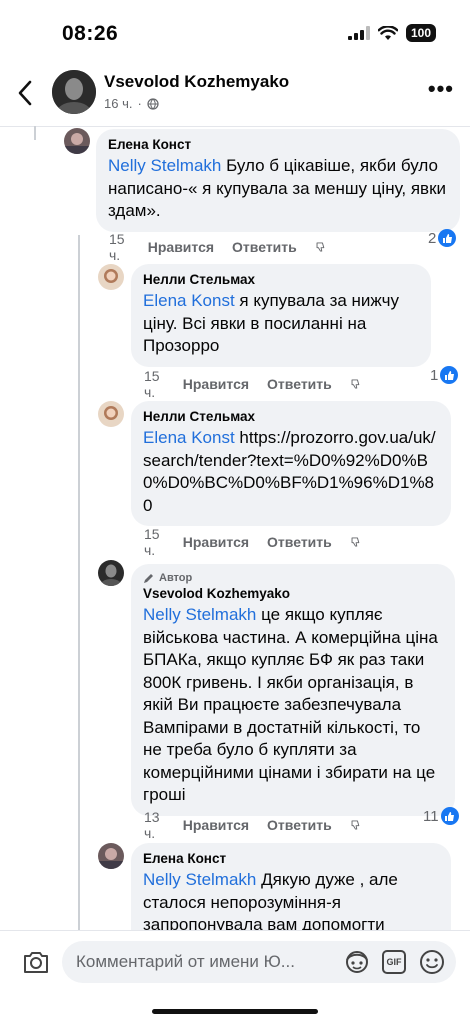 The image size is (470, 1024). Describe the element at coordinates (74, 92) in the screenshot. I see `author-avatar` at that location.